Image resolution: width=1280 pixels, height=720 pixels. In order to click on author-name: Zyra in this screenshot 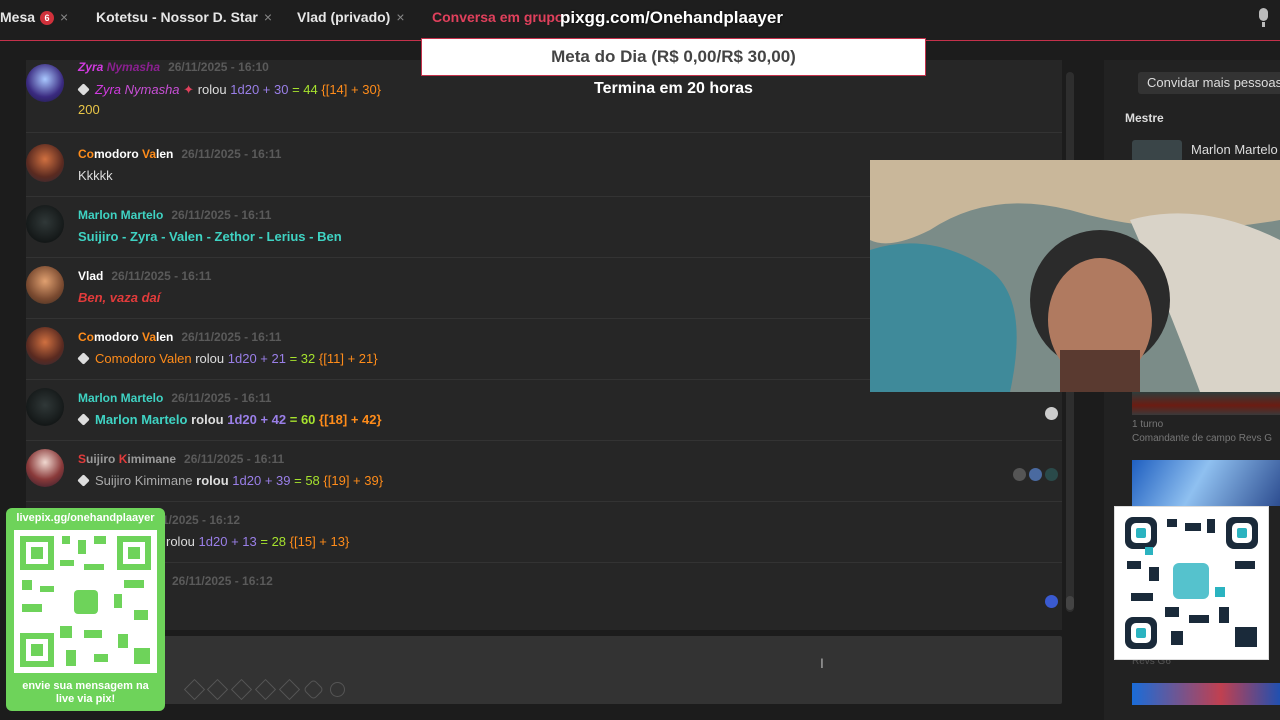, I will do `click(90, 67)`.